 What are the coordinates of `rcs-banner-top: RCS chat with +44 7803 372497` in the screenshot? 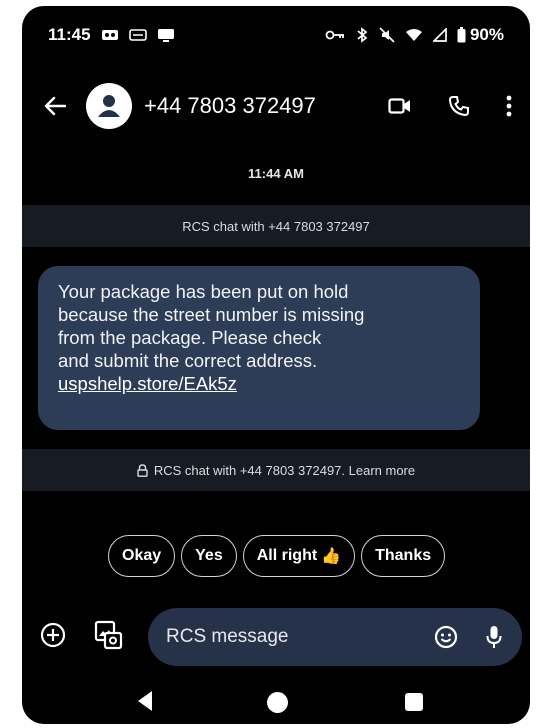 It's located at (276, 226).